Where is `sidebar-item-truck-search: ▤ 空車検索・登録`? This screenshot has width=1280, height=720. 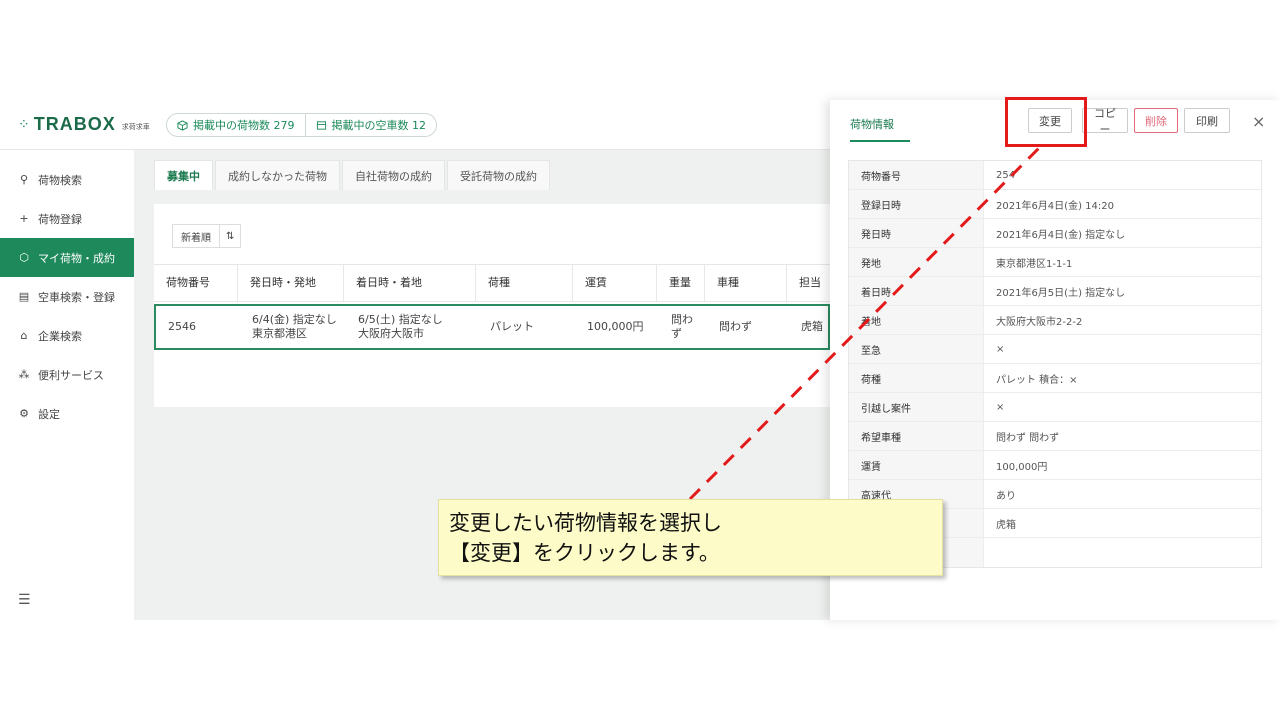 sidebar-item-truck-search: ▤ 空車検索・登録 is located at coordinates (67, 296).